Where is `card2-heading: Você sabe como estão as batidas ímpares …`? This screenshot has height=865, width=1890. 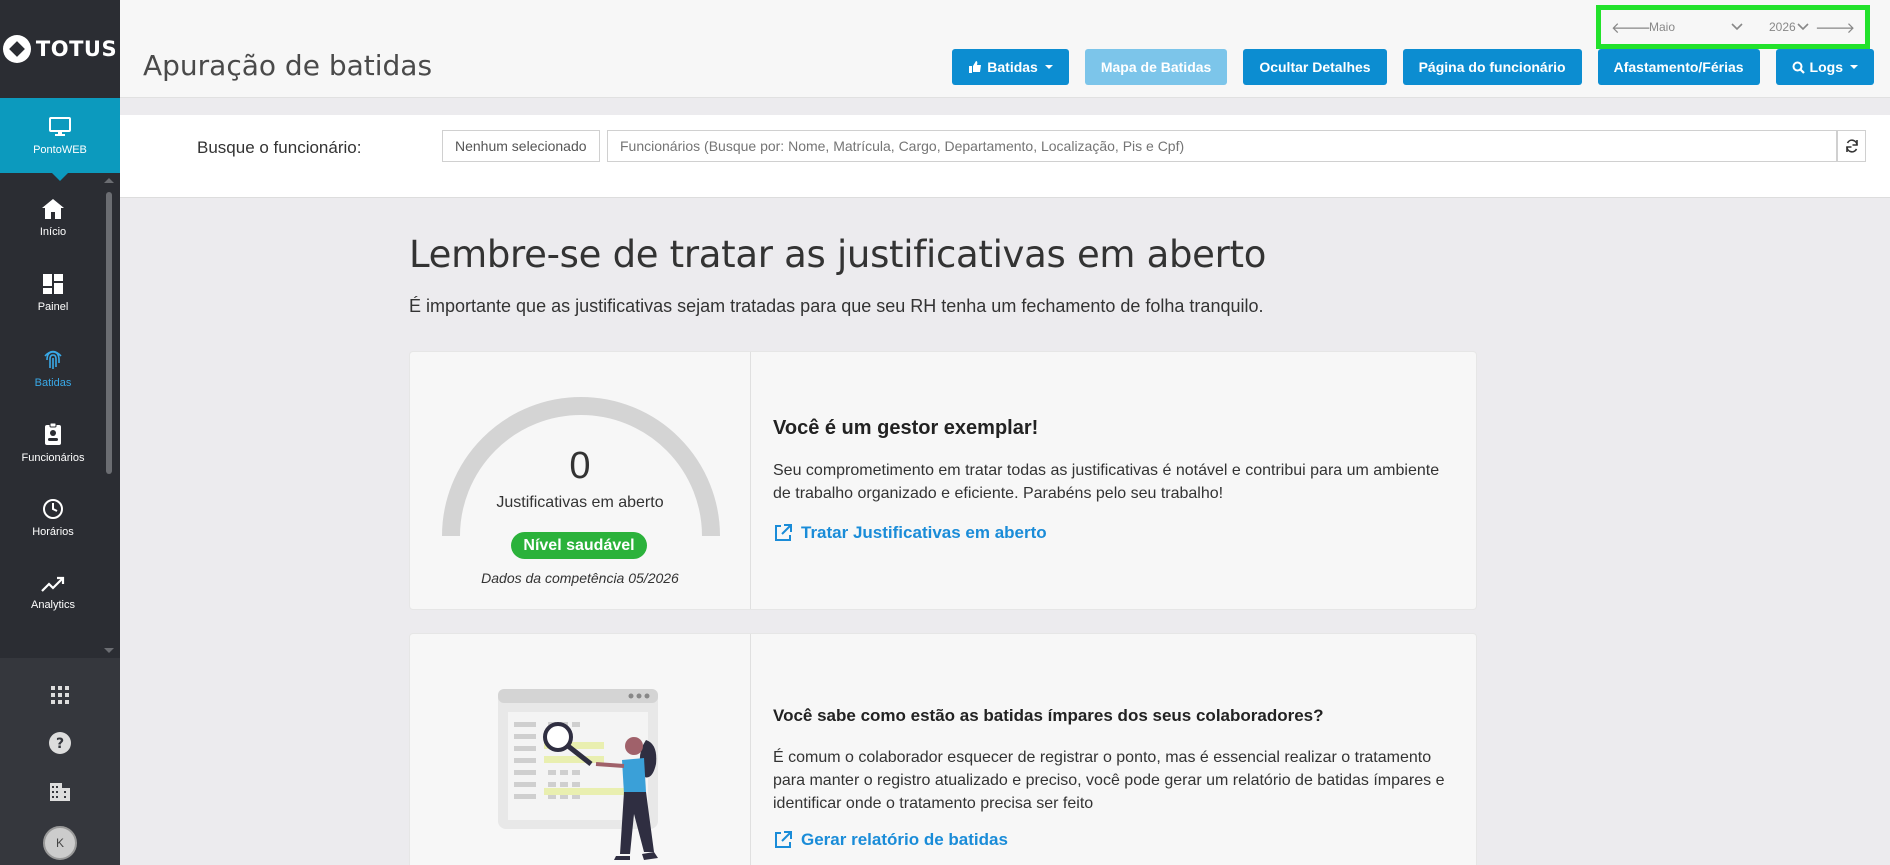
card2-heading: Você sabe como estão as batidas ímpares … is located at coordinates (1048, 715).